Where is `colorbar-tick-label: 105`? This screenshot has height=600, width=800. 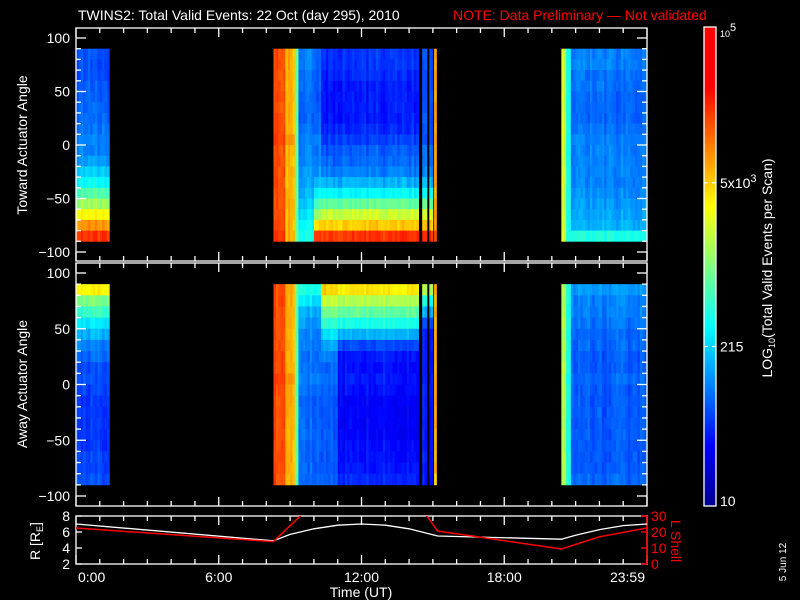
colorbar-tick-label: 105 is located at coordinates (728, 30).